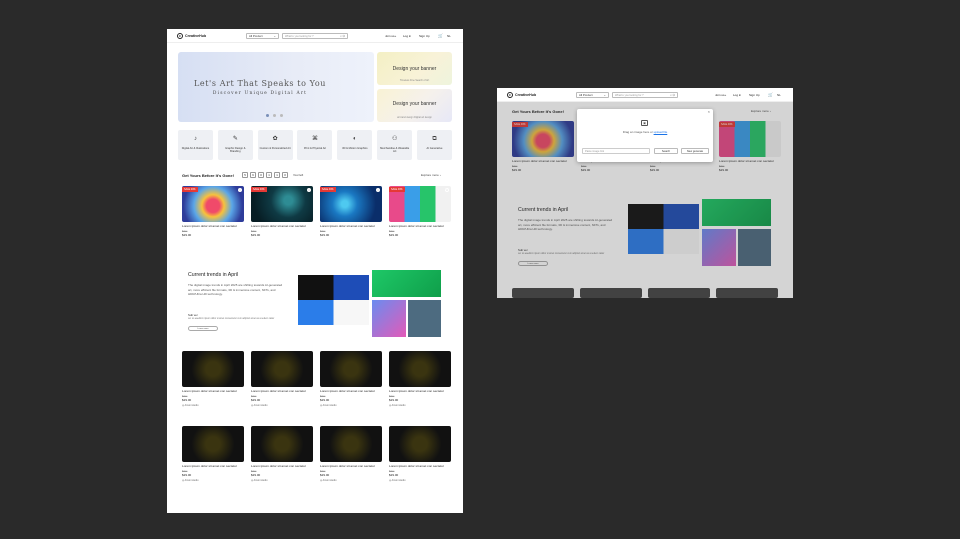  Describe the element at coordinates (434, 145) in the screenshot. I see `category-card: ⧉ AI Generative` at that location.